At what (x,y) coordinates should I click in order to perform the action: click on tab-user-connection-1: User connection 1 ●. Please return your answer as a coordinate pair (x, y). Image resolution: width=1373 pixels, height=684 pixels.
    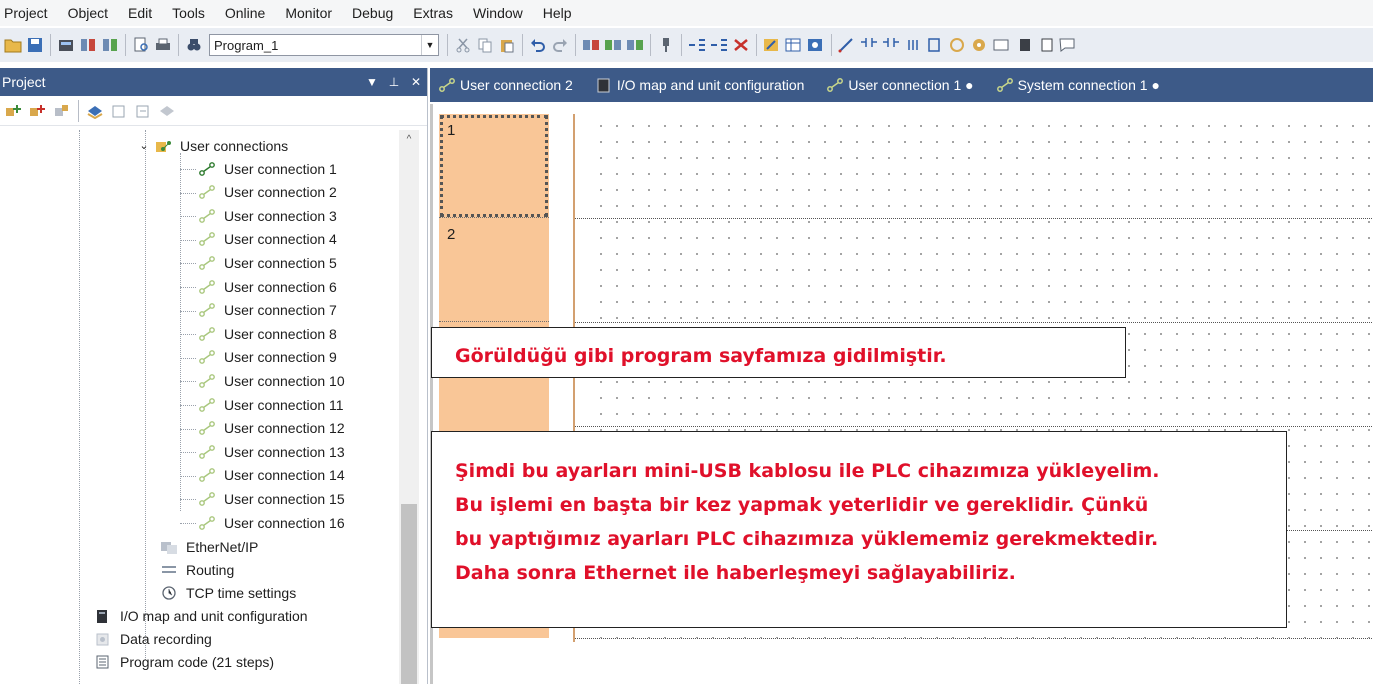
    Looking at the image, I should click on (902, 85).